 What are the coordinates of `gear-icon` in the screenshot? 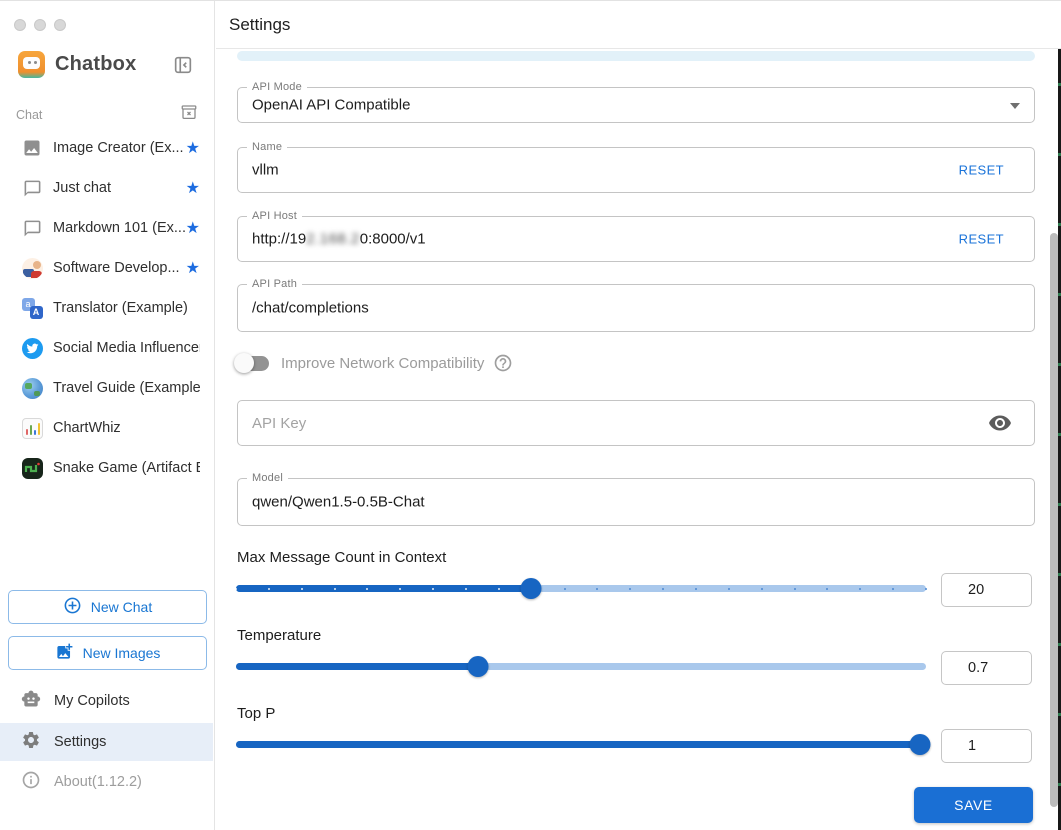 It's located at (31, 742).